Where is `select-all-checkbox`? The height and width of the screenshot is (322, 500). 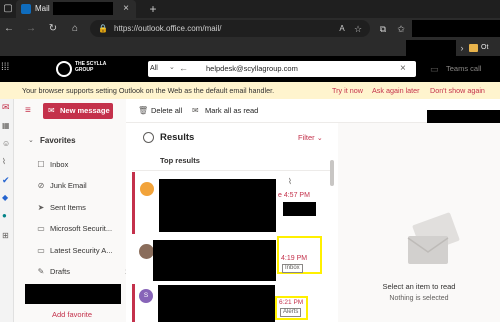
select-all-checkbox is located at coordinates (148, 137).